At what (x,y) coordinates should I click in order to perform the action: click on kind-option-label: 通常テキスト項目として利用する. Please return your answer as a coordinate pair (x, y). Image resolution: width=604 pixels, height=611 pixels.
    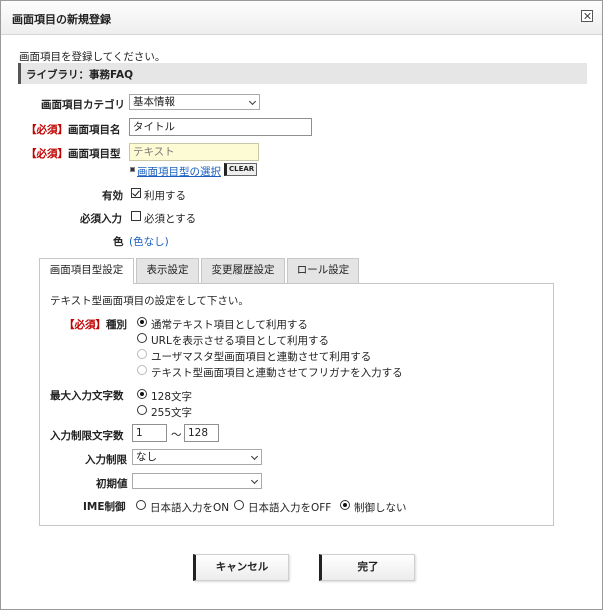
    Looking at the image, I should click on (229, 325).